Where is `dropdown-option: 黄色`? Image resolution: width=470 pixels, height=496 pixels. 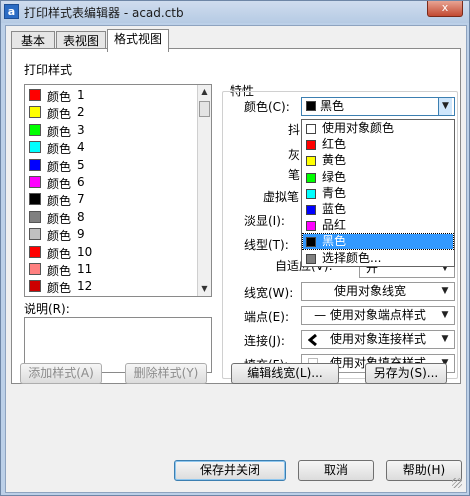 dropdown-option: 黄色 is located at coordinates (378, 160).